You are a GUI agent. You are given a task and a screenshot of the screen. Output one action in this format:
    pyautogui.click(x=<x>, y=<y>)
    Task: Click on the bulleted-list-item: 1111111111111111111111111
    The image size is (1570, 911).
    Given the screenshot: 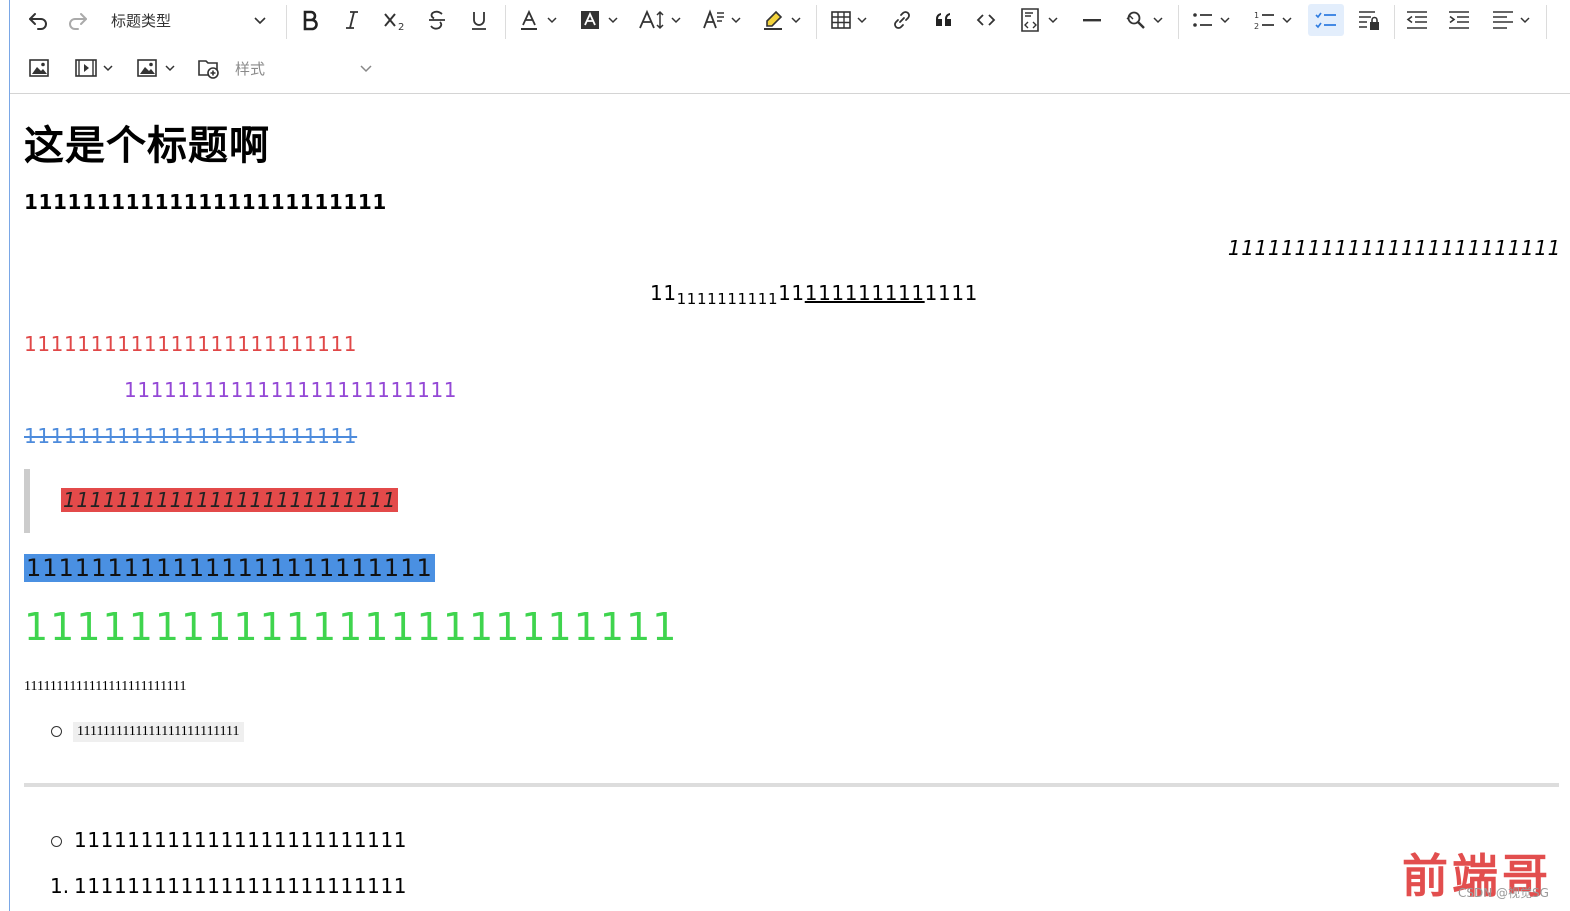 What is the action you would take?
    pyautogui.click(x=241, y=840)
    